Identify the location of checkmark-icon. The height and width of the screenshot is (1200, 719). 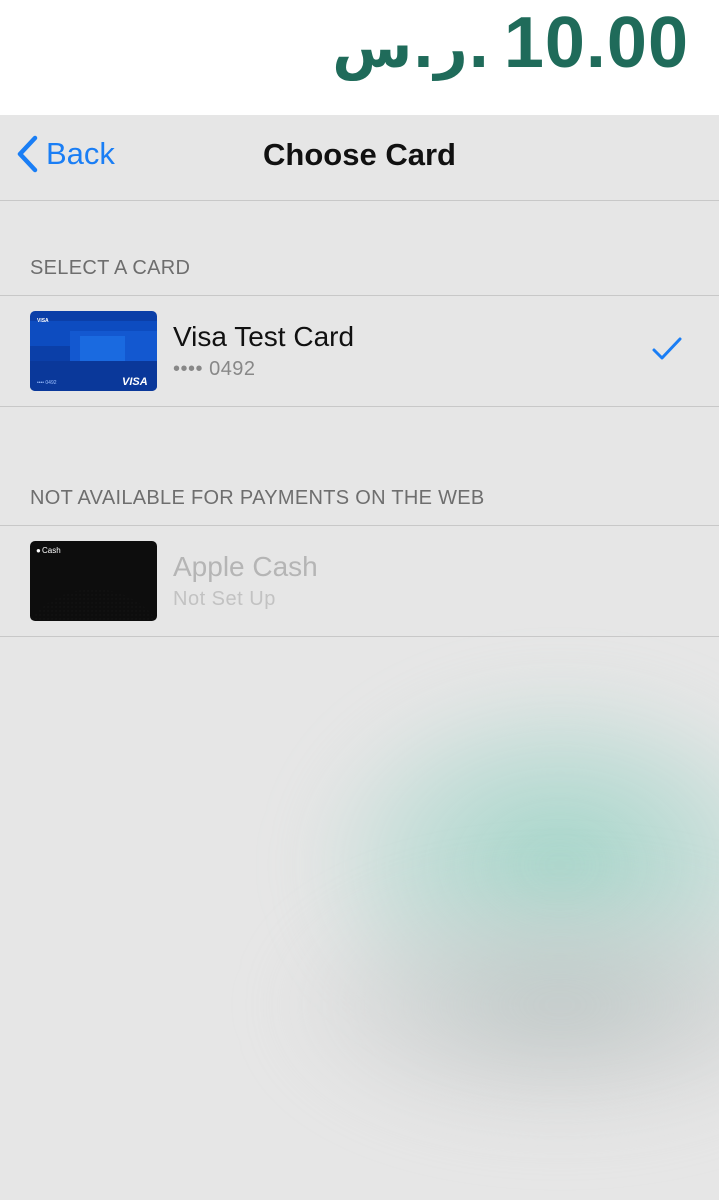
(667, 351).